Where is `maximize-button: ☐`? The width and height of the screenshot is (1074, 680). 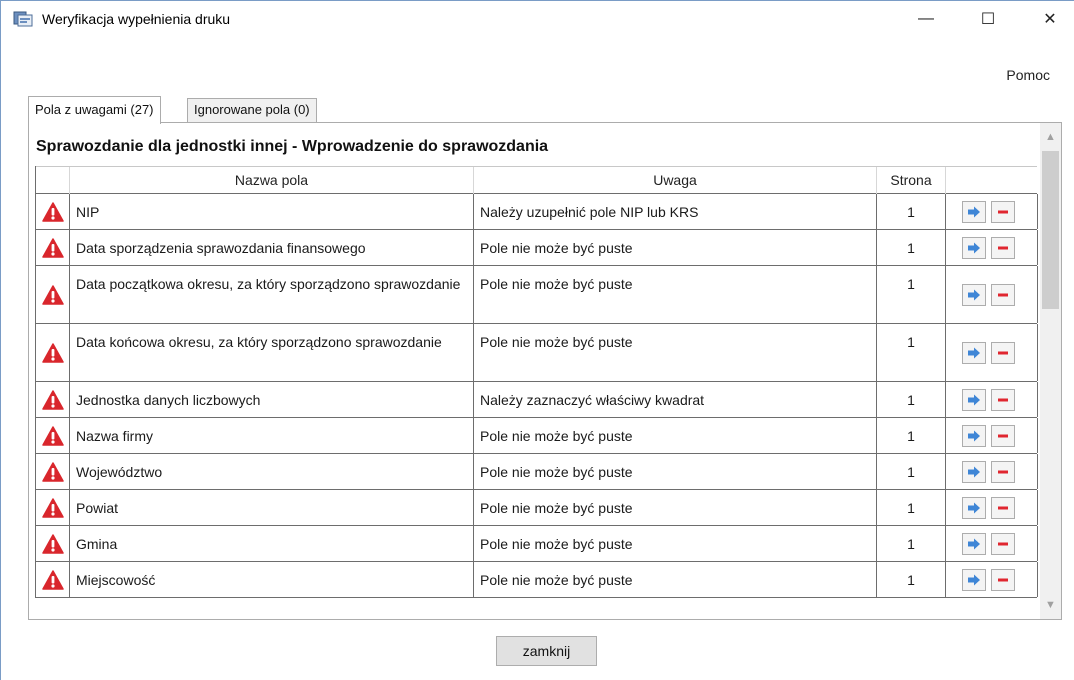
maximize-button: ☐ is located at coordinates (988, 19).